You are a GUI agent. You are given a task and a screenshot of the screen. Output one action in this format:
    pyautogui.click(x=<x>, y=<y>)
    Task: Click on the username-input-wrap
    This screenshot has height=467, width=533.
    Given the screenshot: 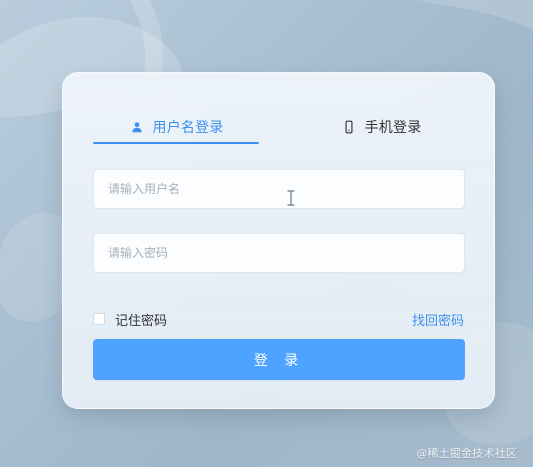 What is the action you would take?
    pyautogui.click(x=279, y=189)
    